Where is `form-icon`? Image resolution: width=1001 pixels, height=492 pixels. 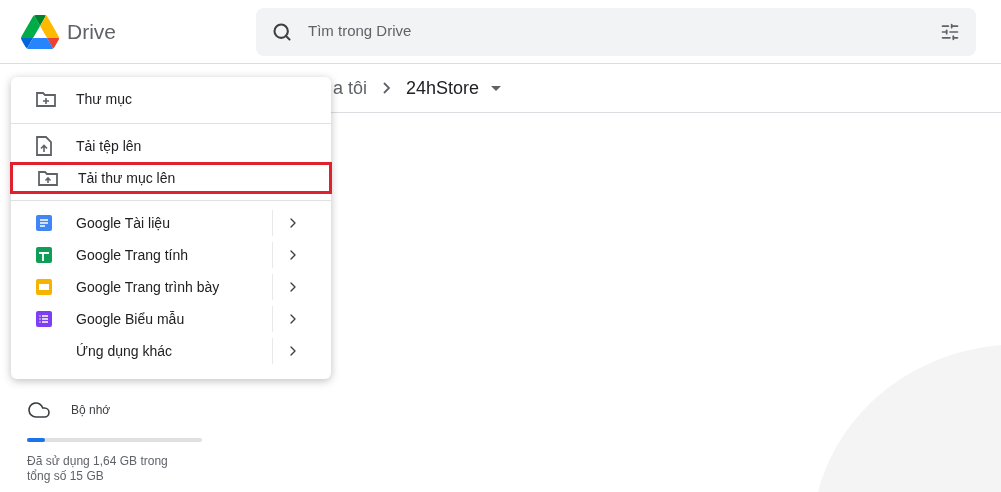 form-icon is located at coordinates (44, 319).